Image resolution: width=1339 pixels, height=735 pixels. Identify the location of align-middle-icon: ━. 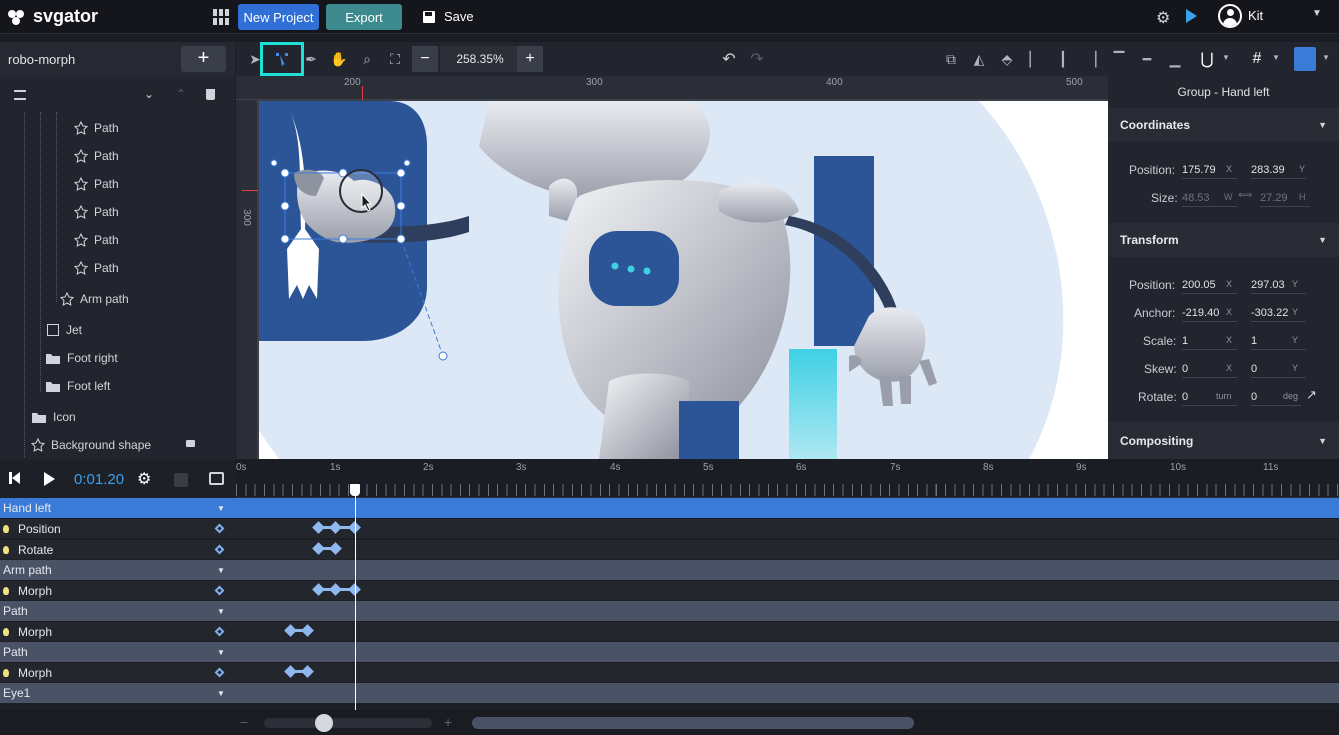
(1147, 59).